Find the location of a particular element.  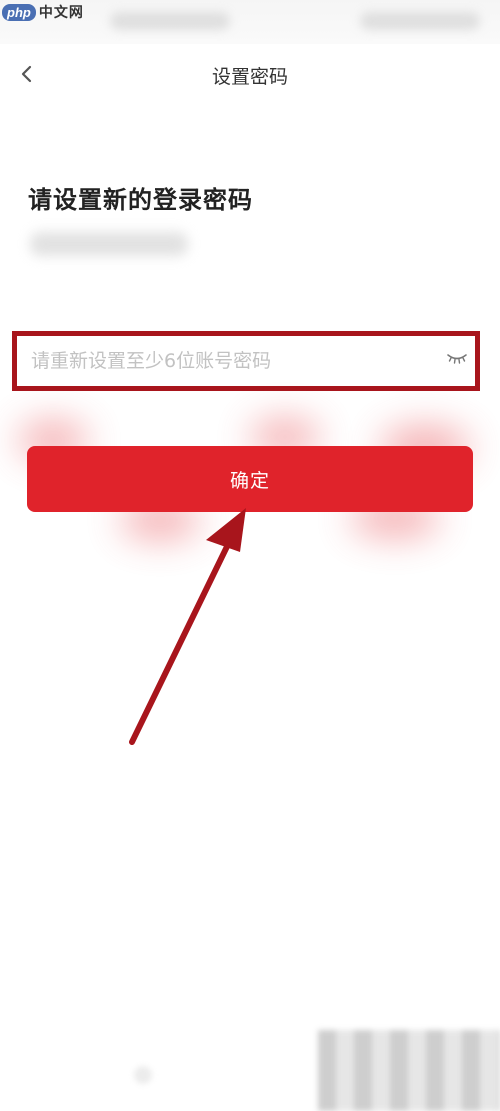

eye-closed-icon is located at coordinates (457, 359).